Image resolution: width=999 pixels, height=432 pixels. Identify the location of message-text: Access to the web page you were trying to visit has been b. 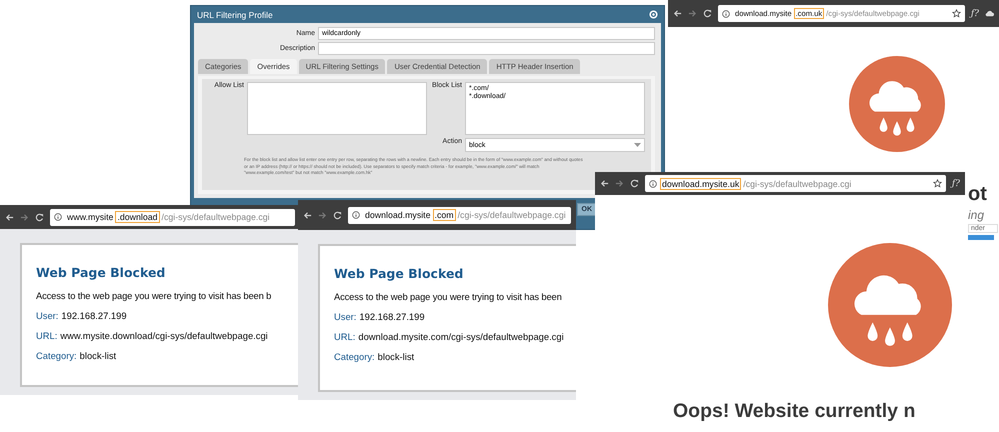
(154, 295).